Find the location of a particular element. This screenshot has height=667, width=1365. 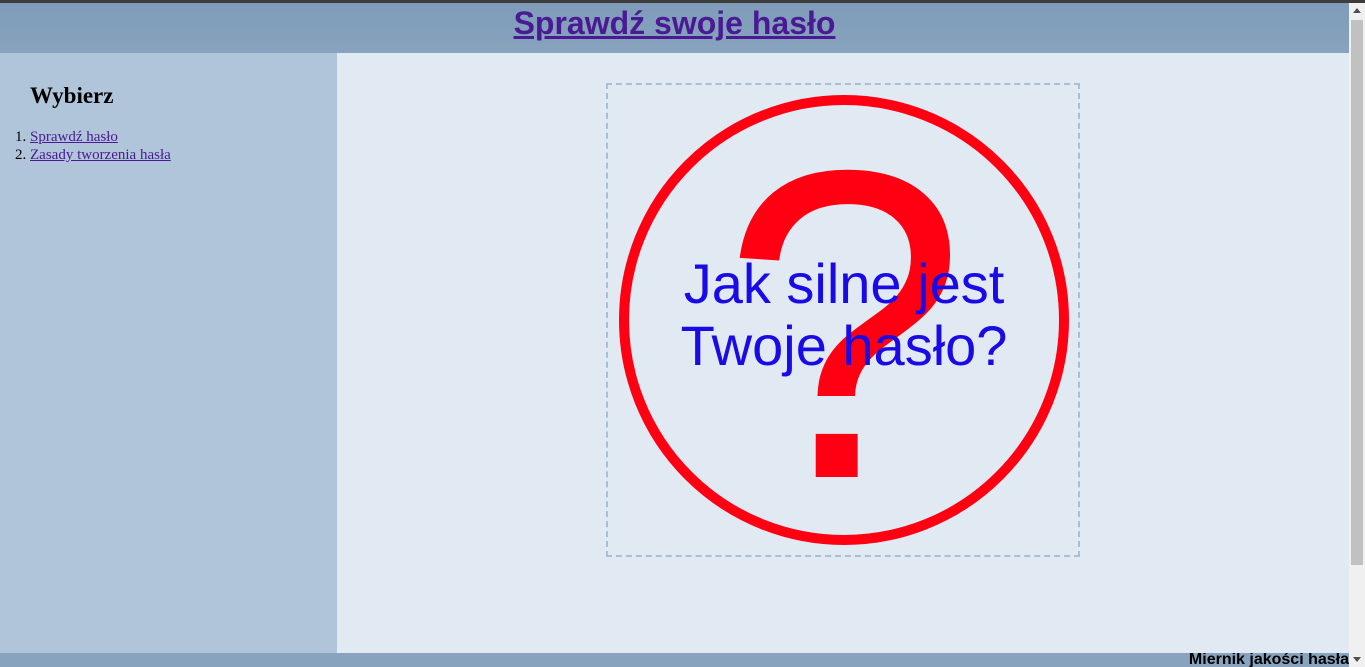

sidebar-item-check-password: Sprawdź hasło is located at coordinates (100, 137).